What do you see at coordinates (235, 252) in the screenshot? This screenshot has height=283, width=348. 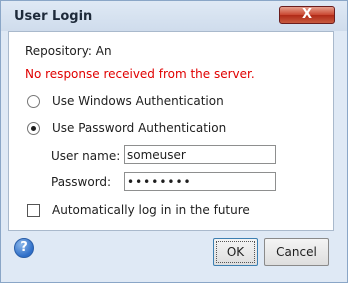 I see `ok-button: OK` at bounding box center [235, 252].